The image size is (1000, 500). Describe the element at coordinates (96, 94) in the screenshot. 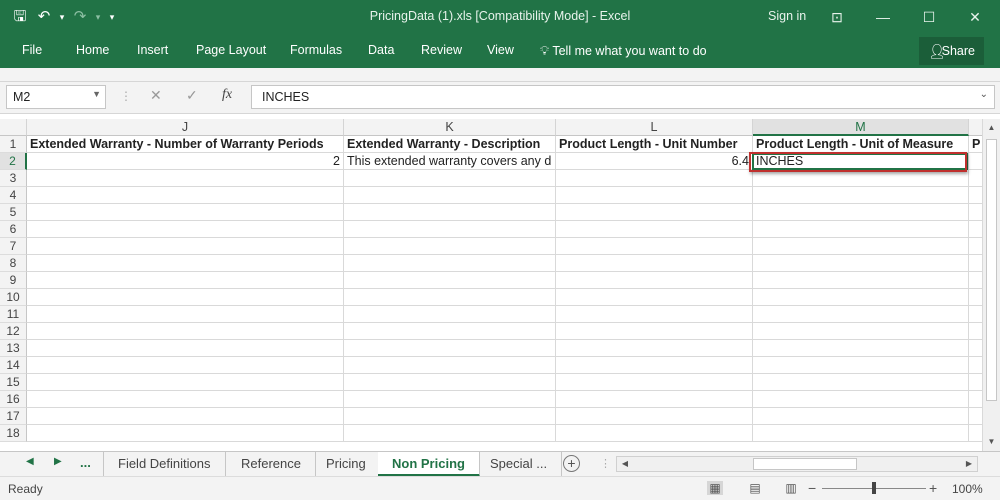

I see `chevron-down-icon: ▼` at that location.